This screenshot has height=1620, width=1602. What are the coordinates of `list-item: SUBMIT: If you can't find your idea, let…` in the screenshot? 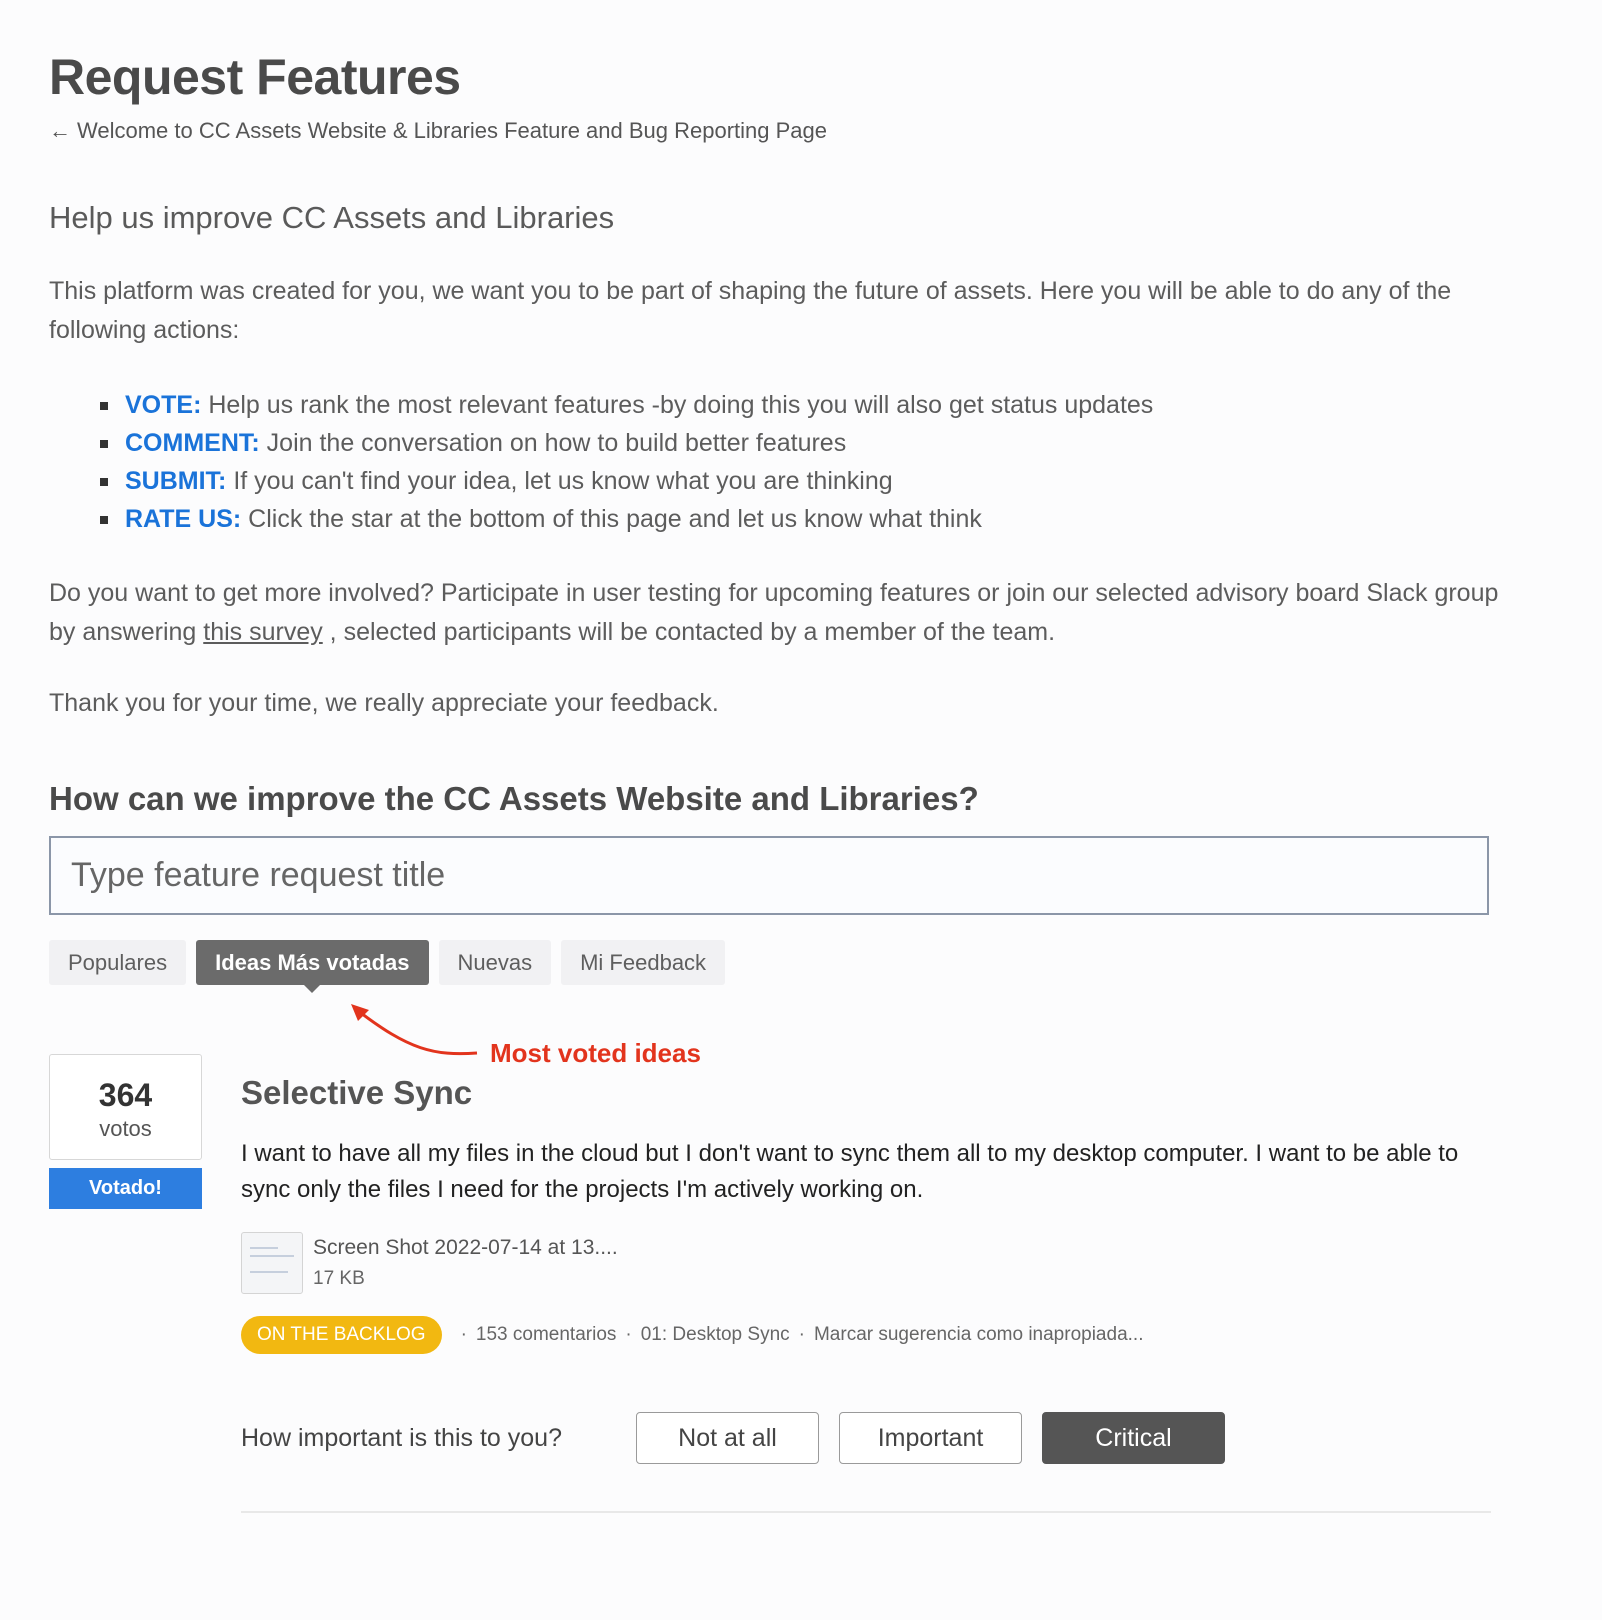 It's located at (601, 481).